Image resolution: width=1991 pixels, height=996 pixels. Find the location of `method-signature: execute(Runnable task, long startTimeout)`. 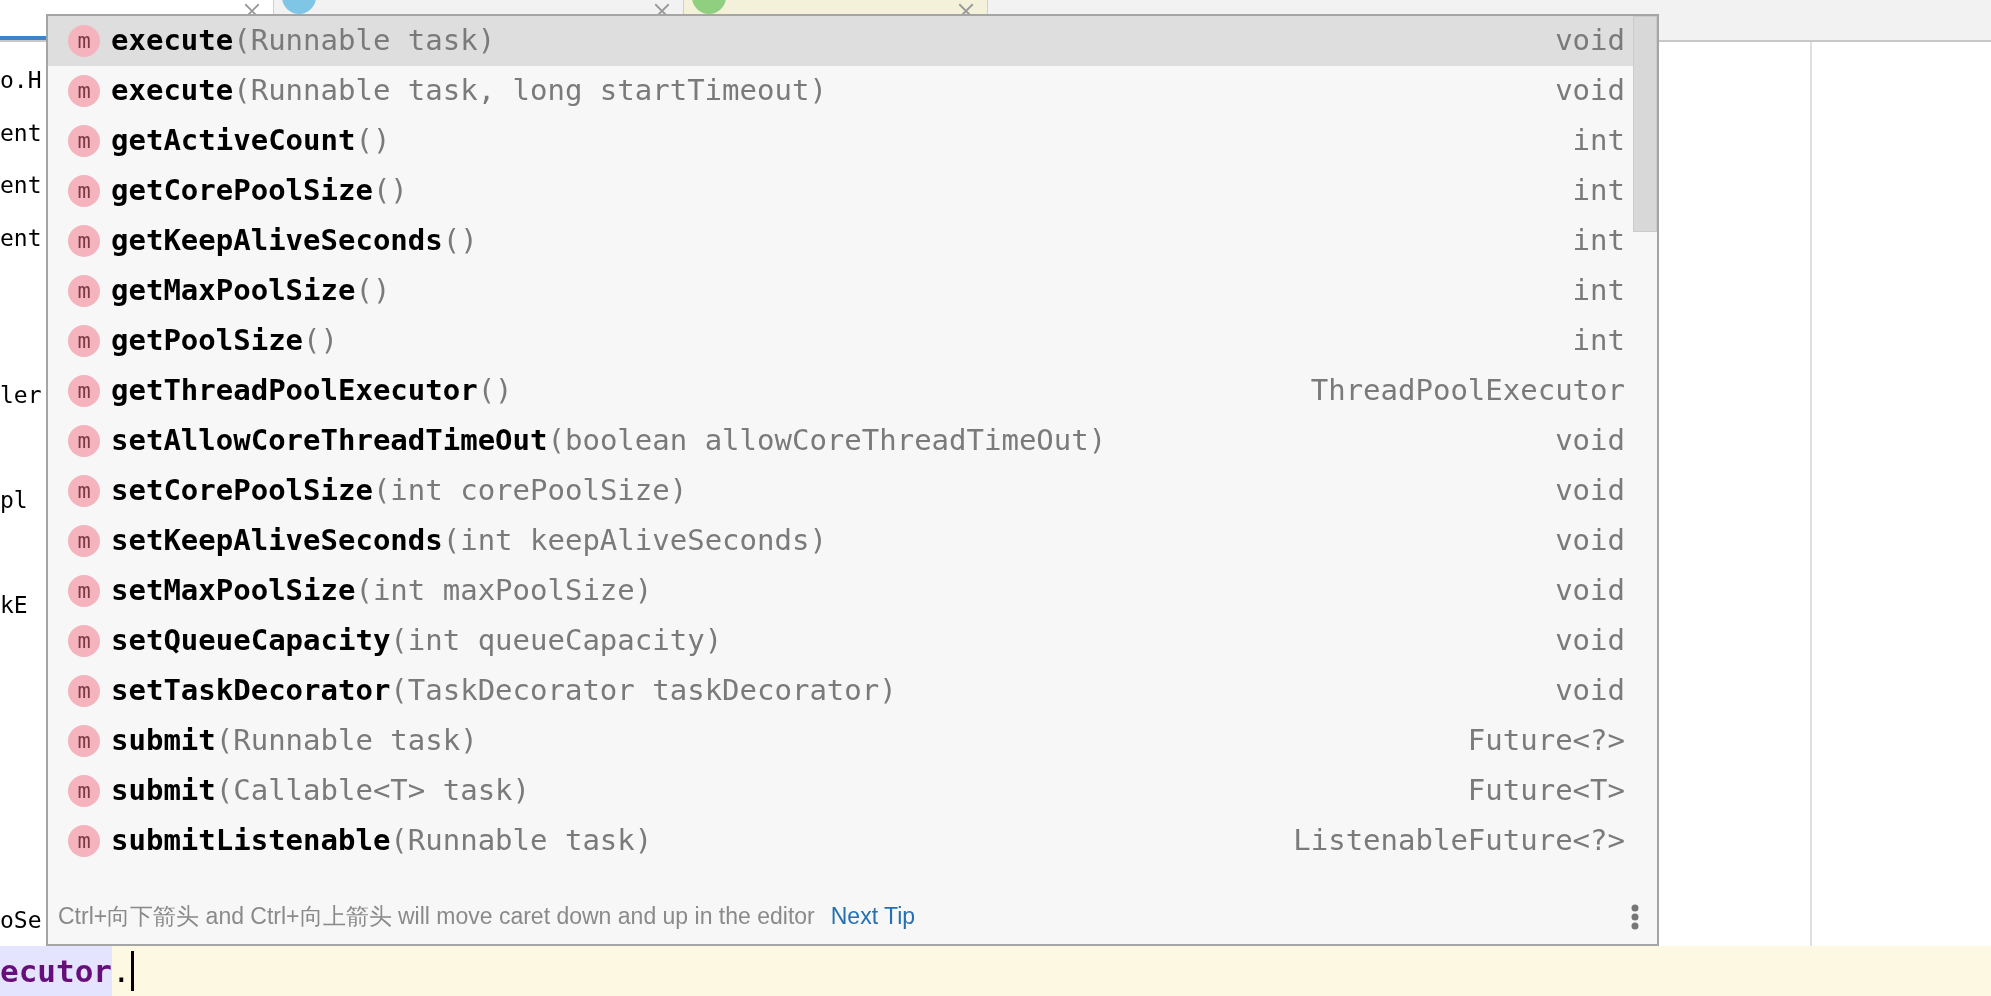

method-signature: execute(Runnable task, long startTimeout) is located at coordinates (469, 91).